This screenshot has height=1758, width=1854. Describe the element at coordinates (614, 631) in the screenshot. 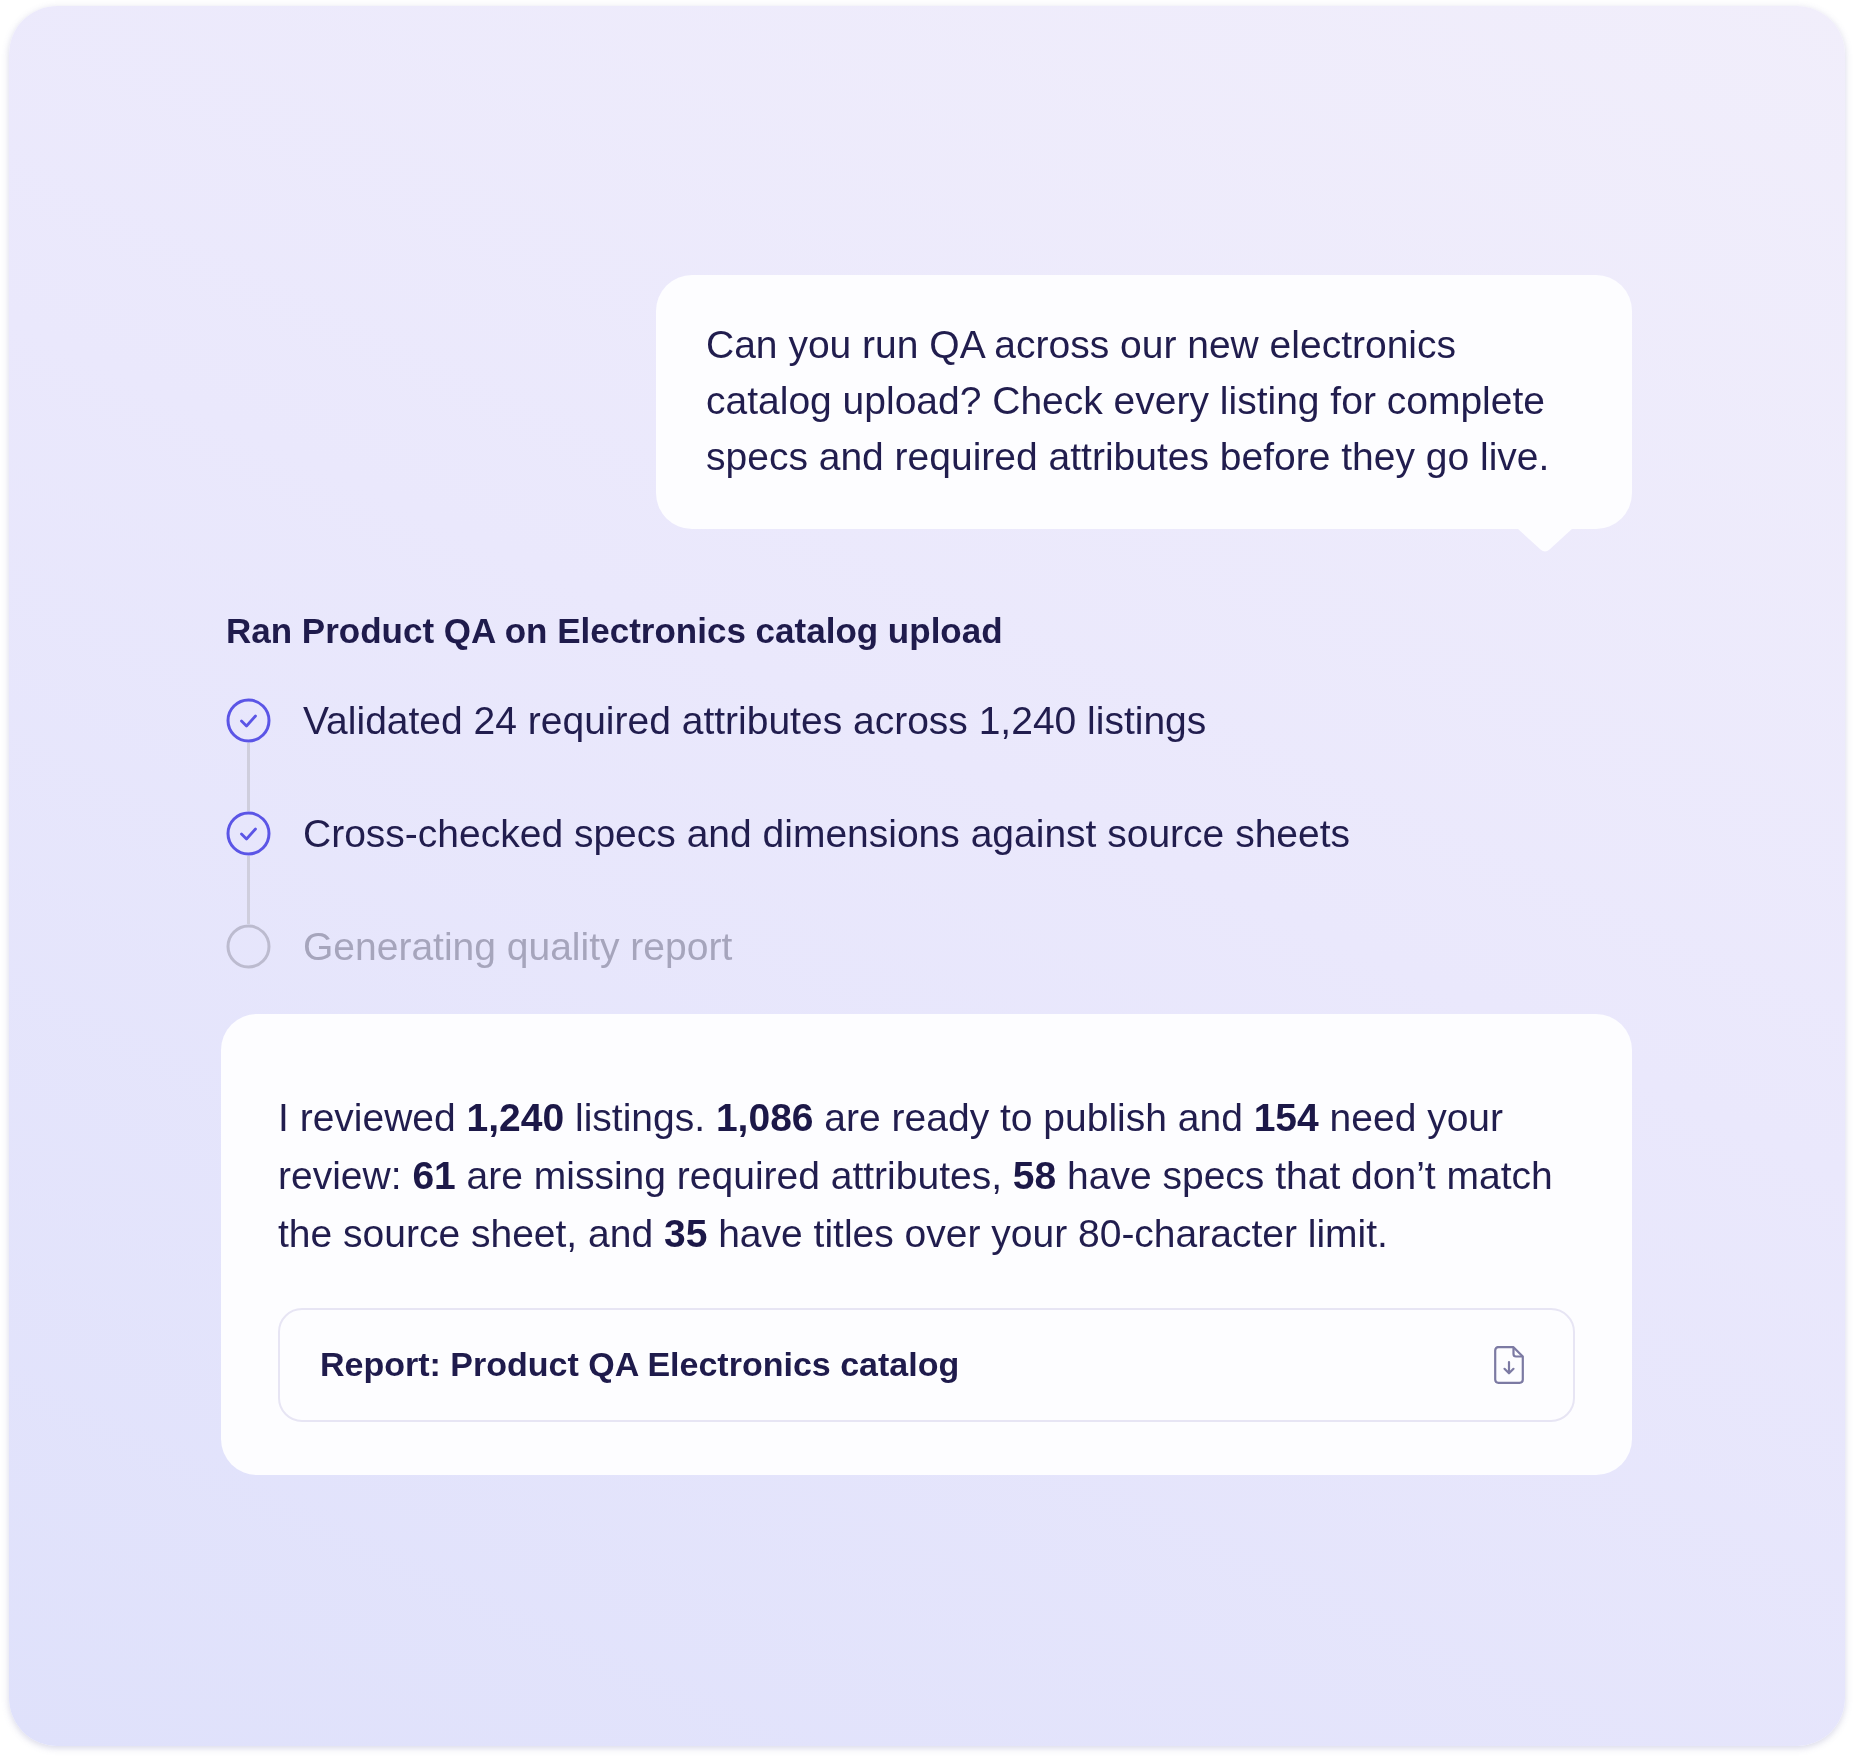

I see `task-title: Ran Product QA on Electronics catalog upload` at that location.